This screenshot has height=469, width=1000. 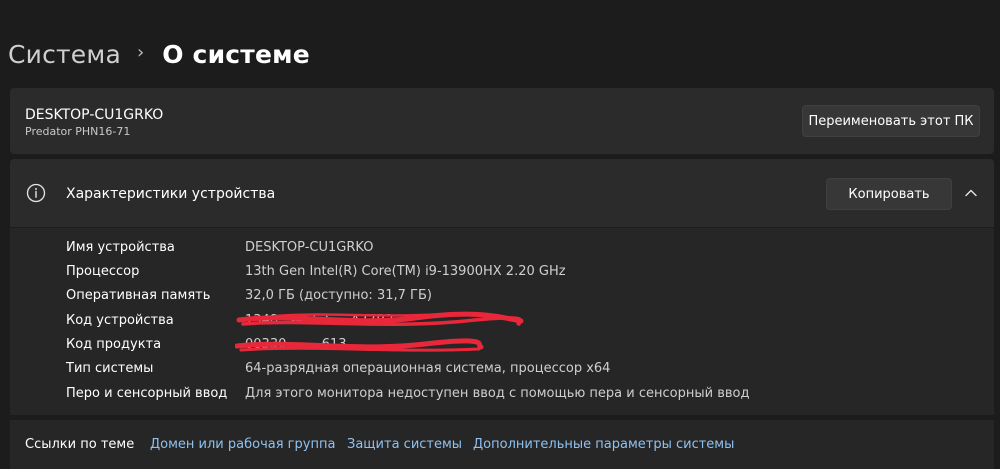 What do you see at coordinates (891, 121) in the screenshot?
I see `rename-pc-button: Переименовать этот ПК` at bounding box center [891, 121].